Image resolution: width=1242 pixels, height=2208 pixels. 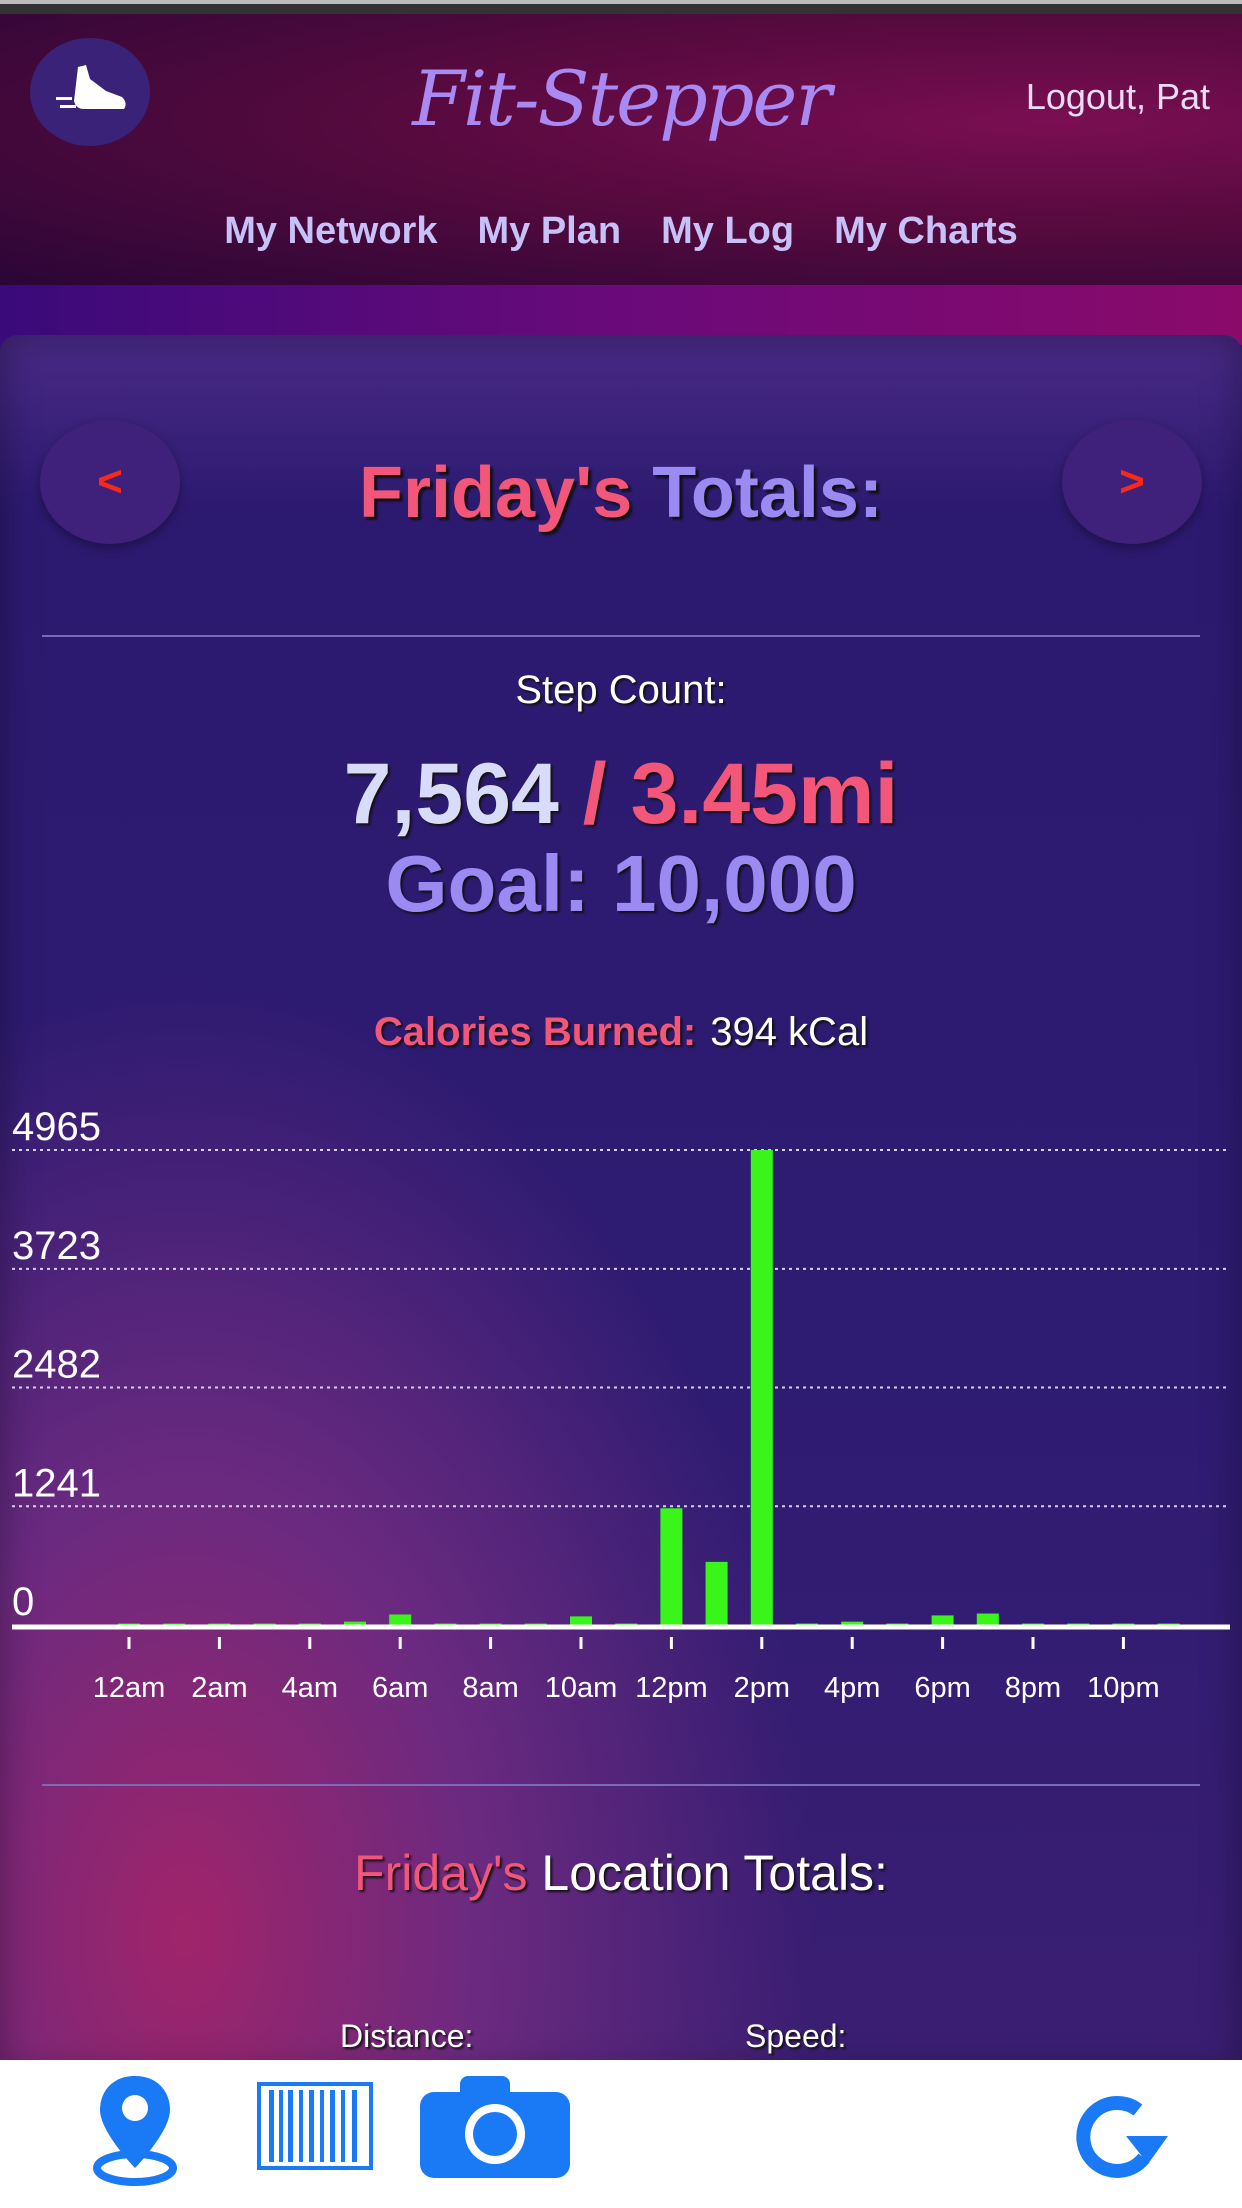 What do you see at coordinates (796, 2036) in the screenshot?
I see `speed-label: Speed:` at bounding box center [796, 2036].